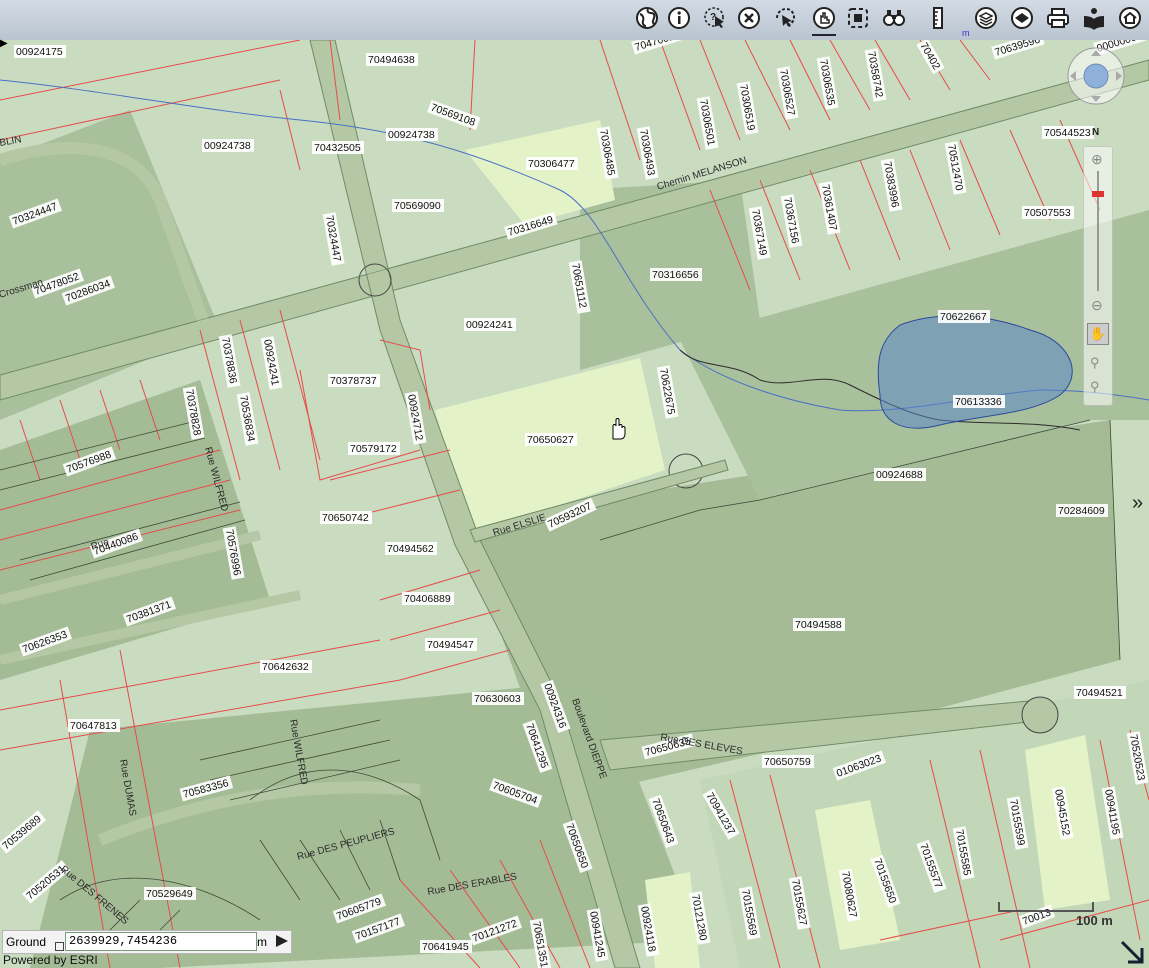 This screenshot has height=968, width=1149. I want to click on coordinate-panel: Ground 2639929,7454236 m, so click(147, 942).